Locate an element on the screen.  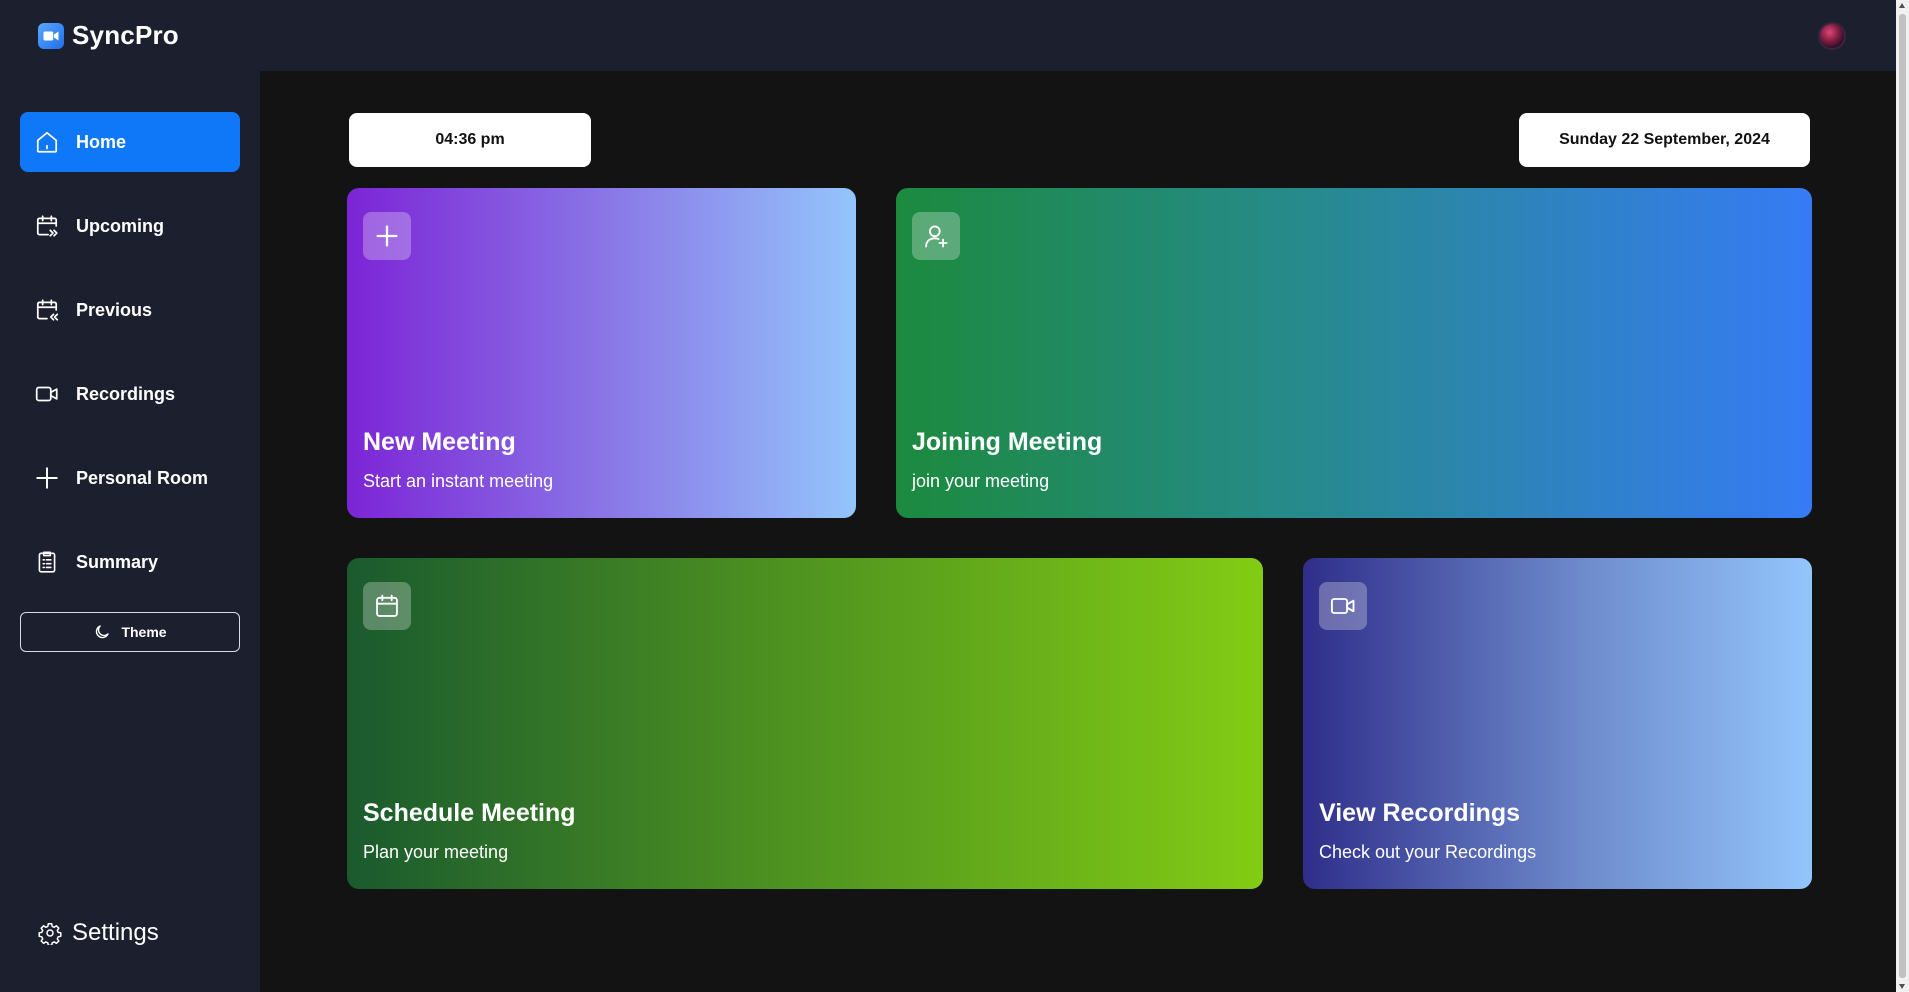
card-subtitle: Check out your Recordings is located at coordinates (1428, 852).